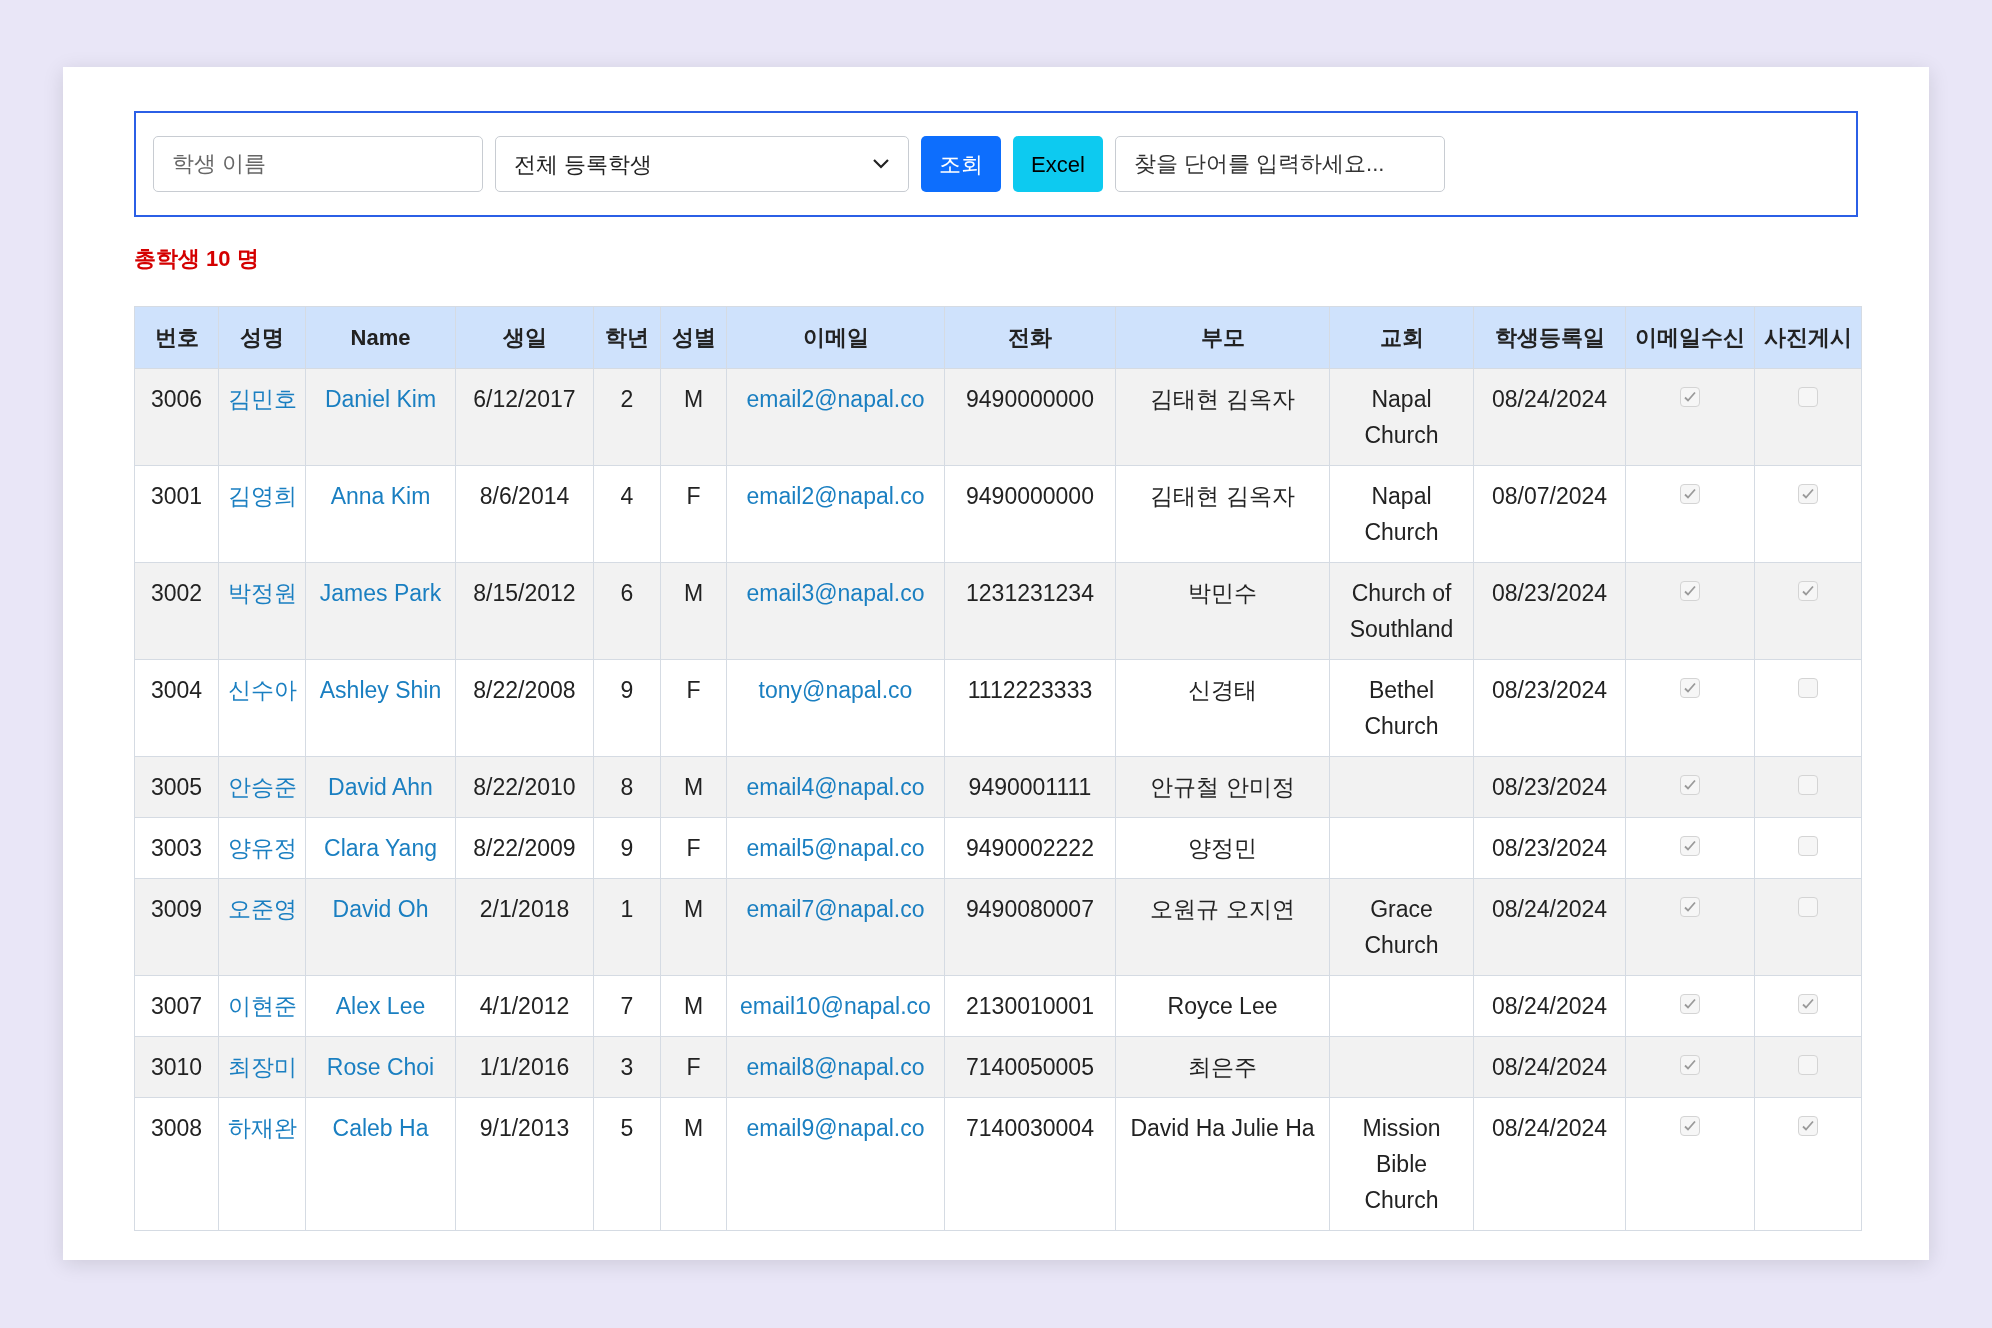  I want to click on parents: 신경태, so click(1222, 689).